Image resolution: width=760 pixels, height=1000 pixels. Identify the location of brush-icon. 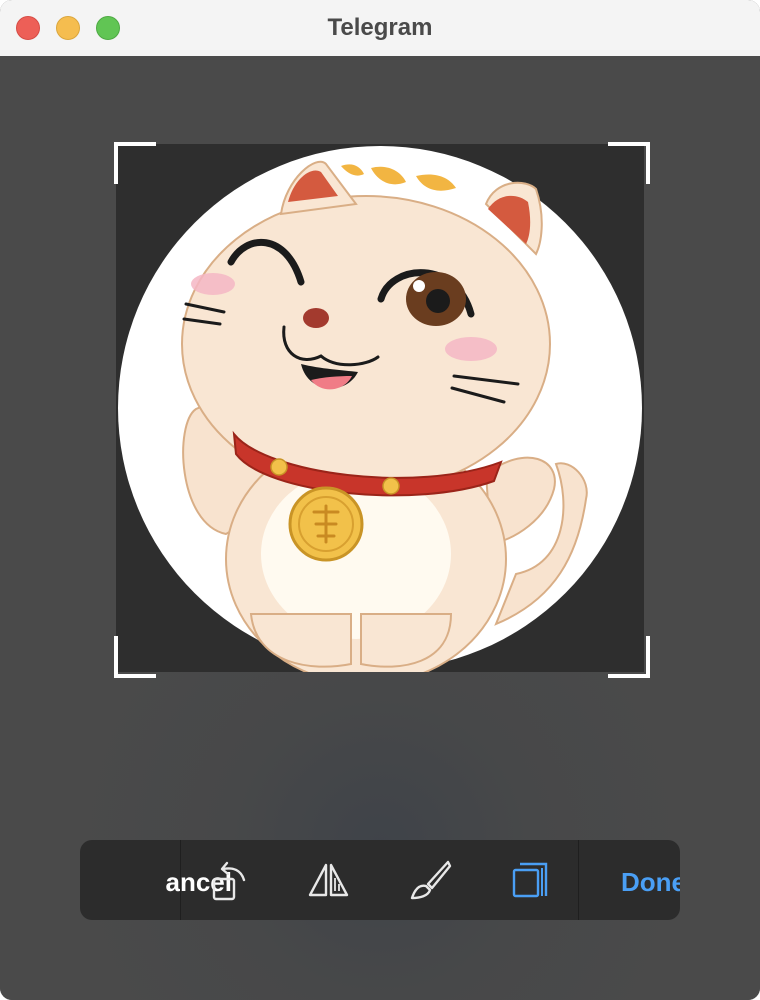
(431, 880).